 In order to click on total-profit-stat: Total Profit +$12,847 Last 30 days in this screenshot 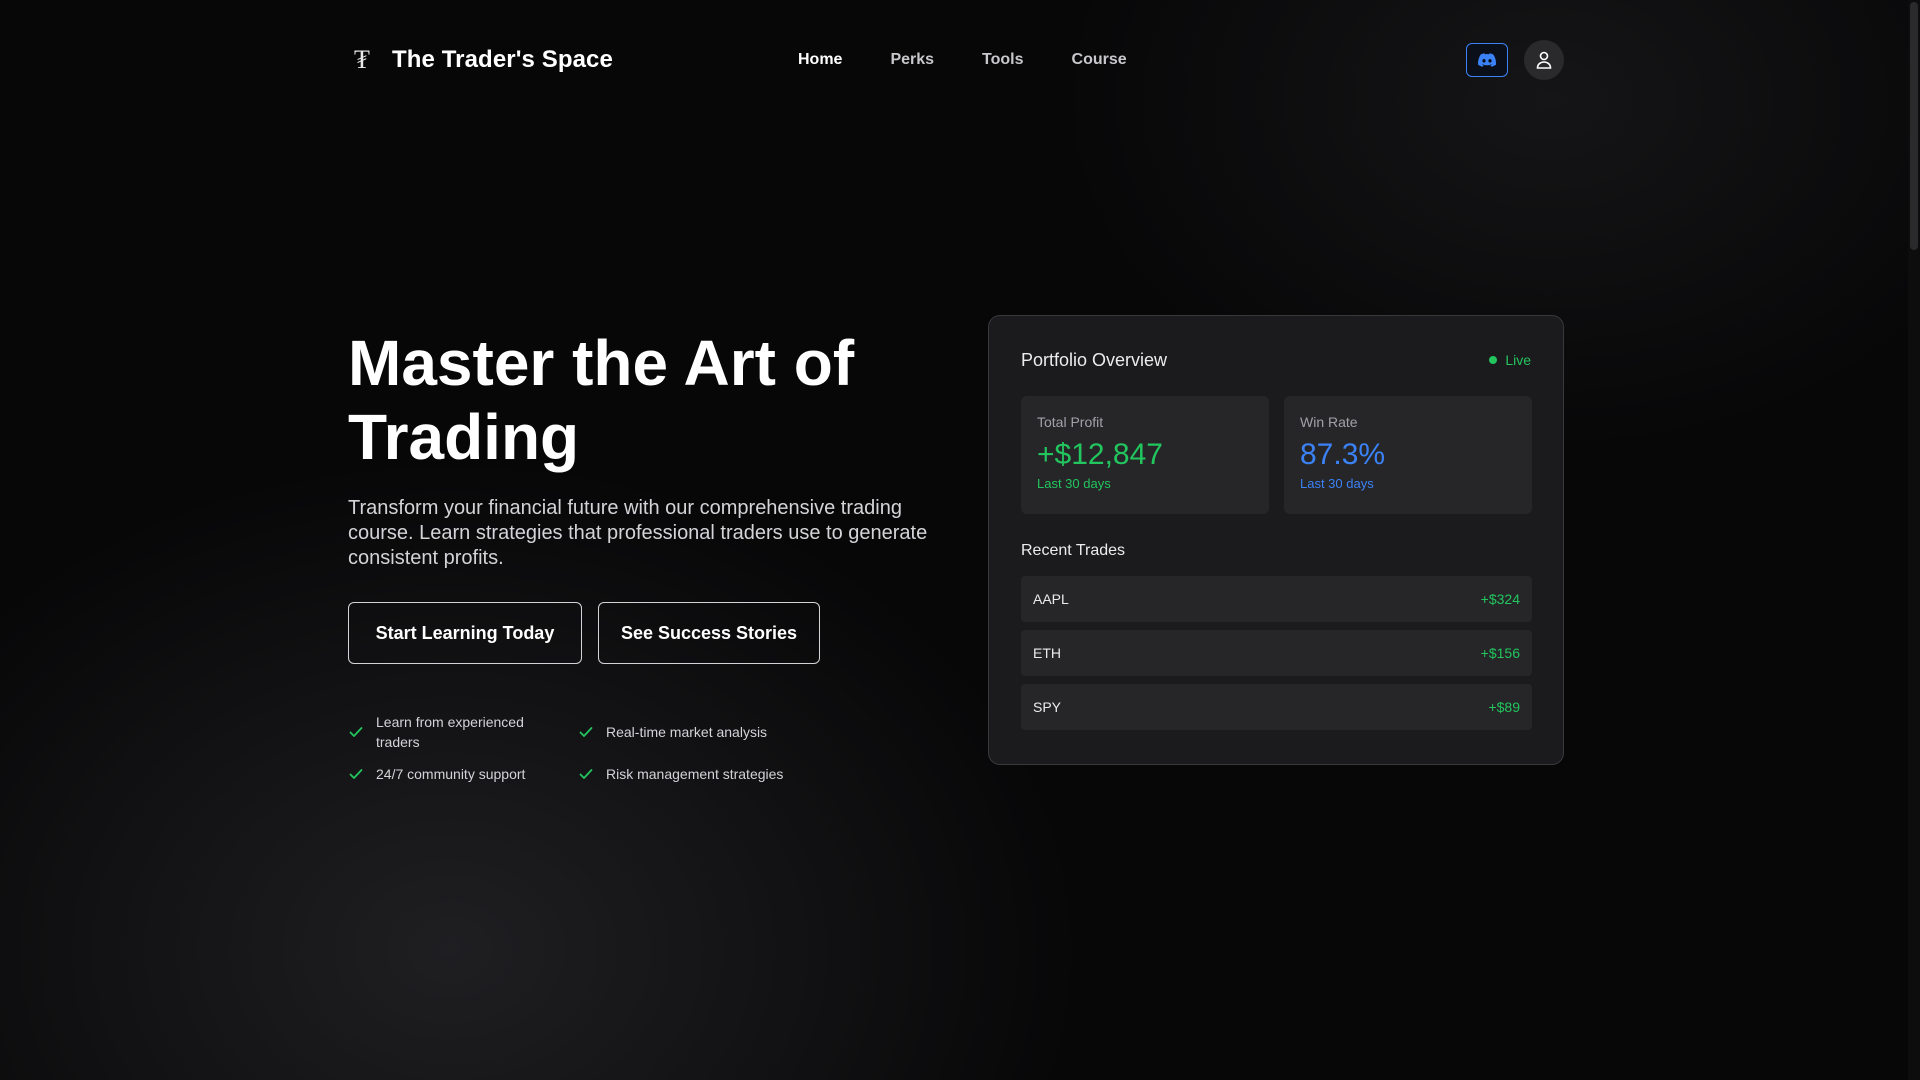, I will do `click(1145, 455)`.